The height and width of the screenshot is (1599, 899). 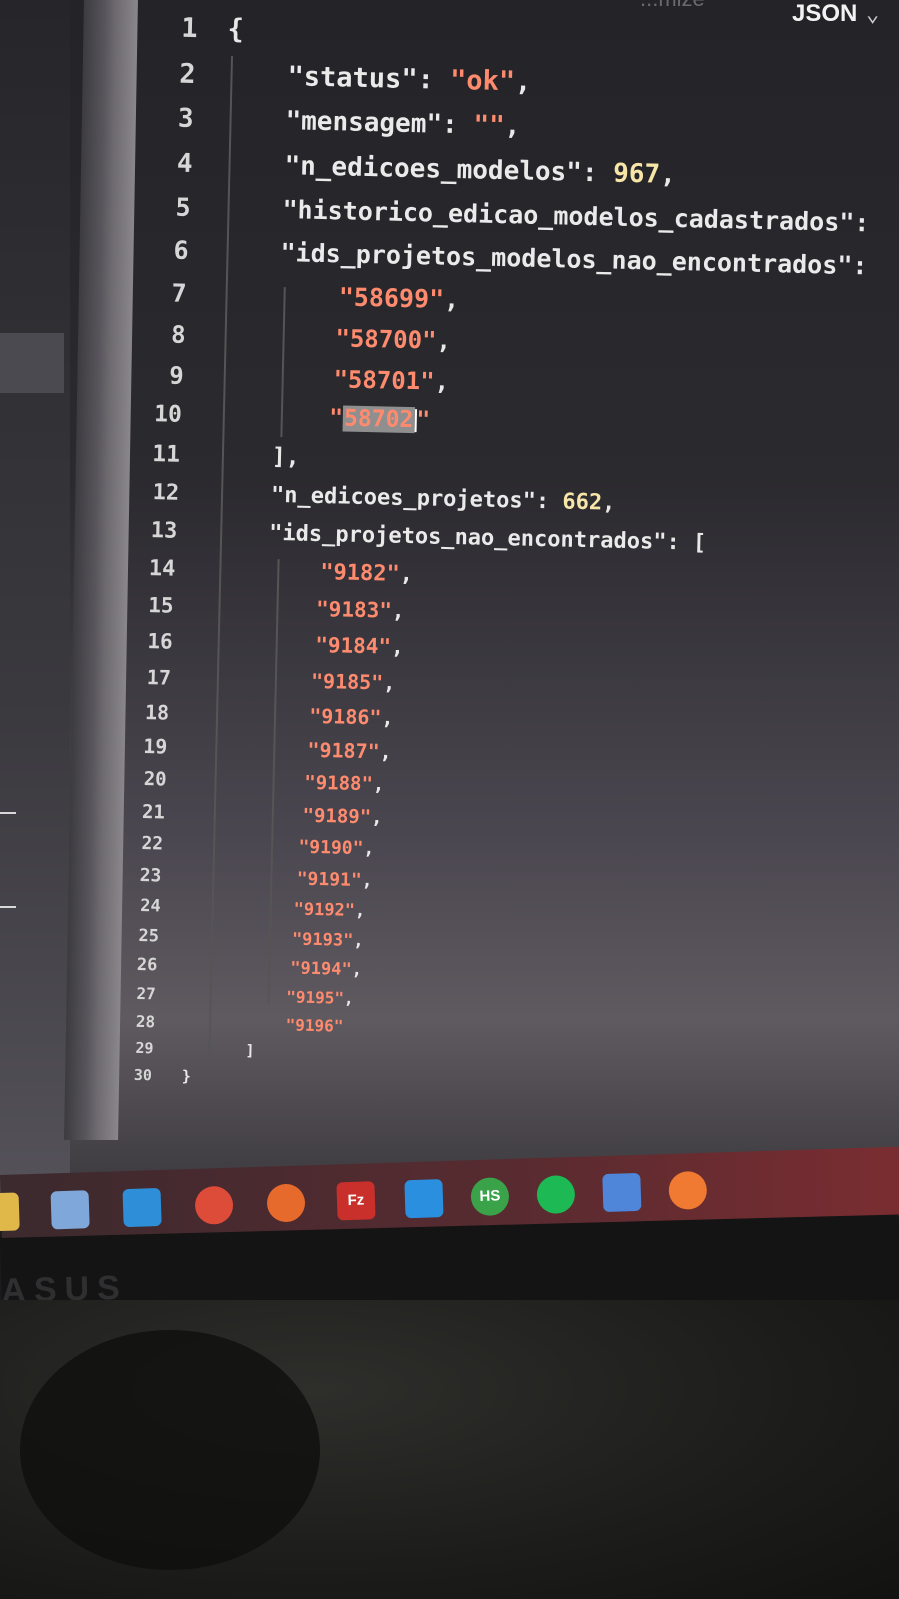 I want to click on json-key: "mensagem", so click(x=364, y=123).